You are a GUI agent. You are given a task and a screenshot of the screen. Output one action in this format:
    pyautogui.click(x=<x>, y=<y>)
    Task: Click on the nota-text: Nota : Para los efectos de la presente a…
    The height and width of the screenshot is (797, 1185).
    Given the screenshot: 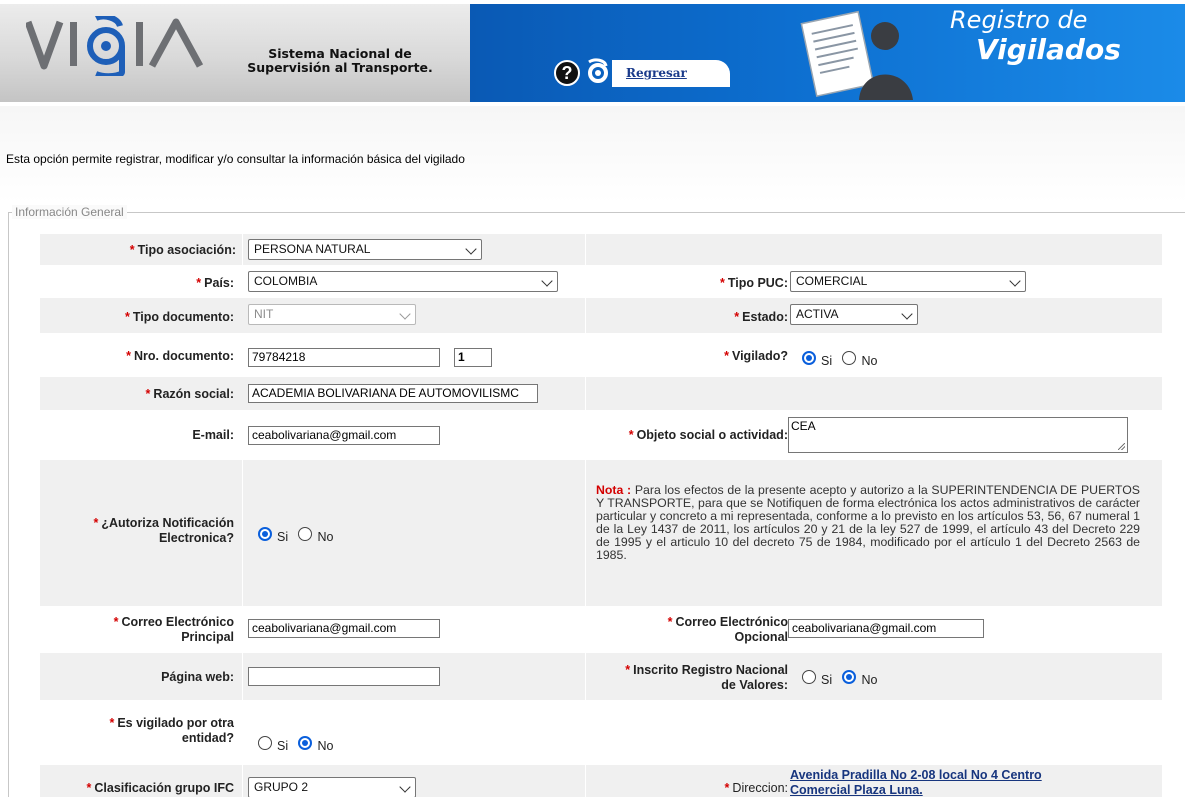 What is the action you would take?
    pyautogui.click(x=868, y=522)
    